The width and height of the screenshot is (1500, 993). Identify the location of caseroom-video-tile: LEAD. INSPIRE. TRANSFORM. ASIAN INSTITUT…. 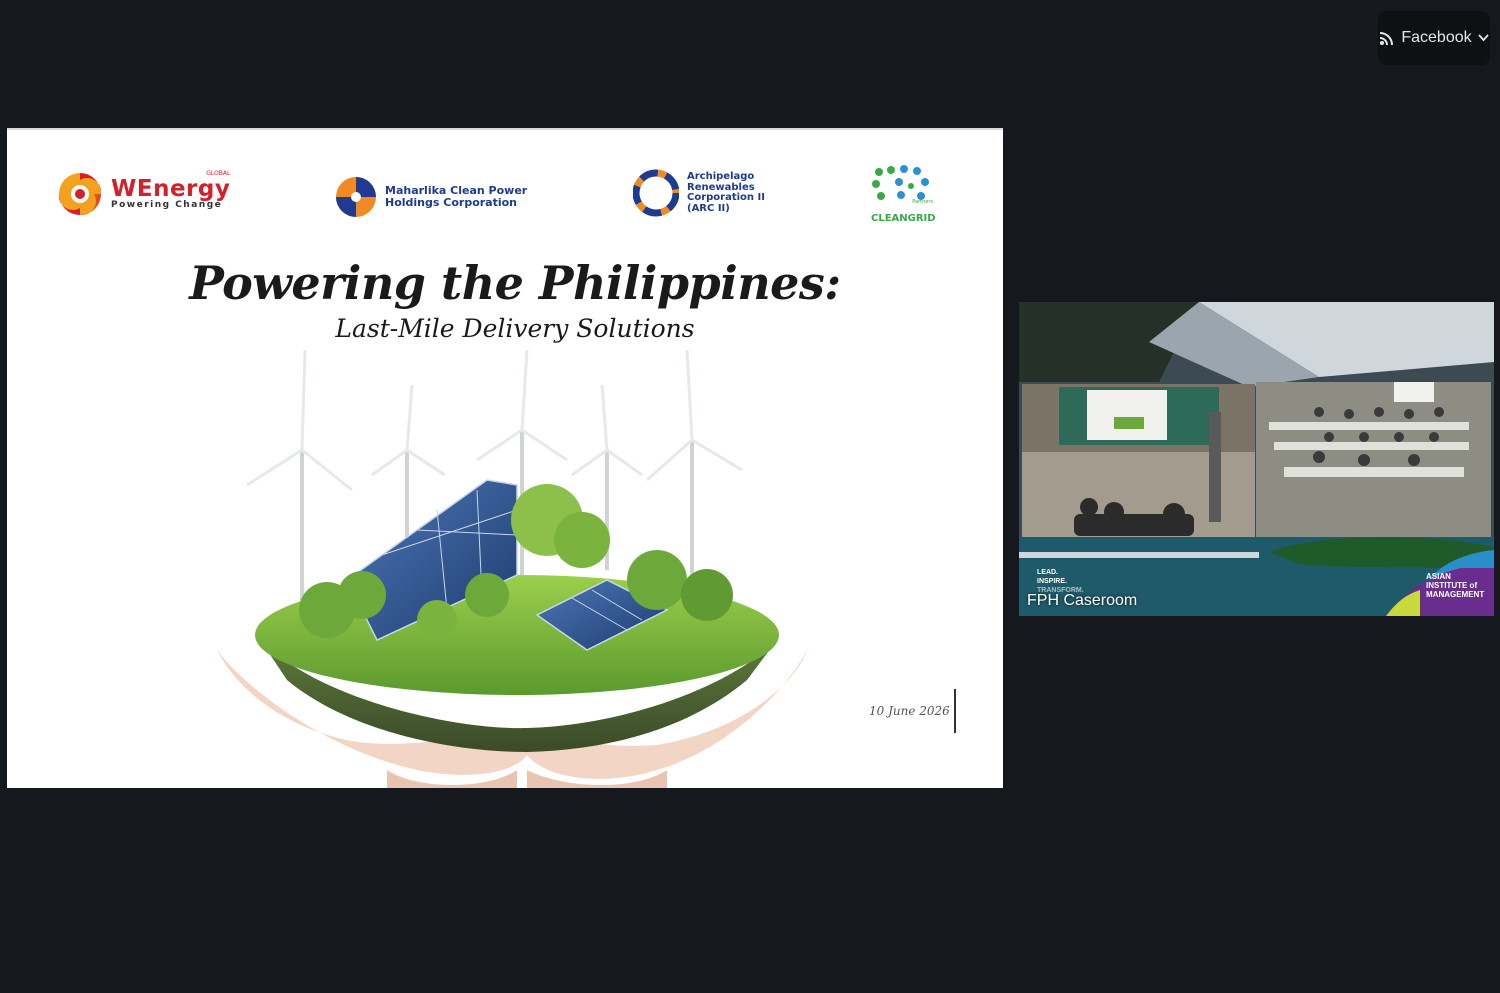
(1256, 459).